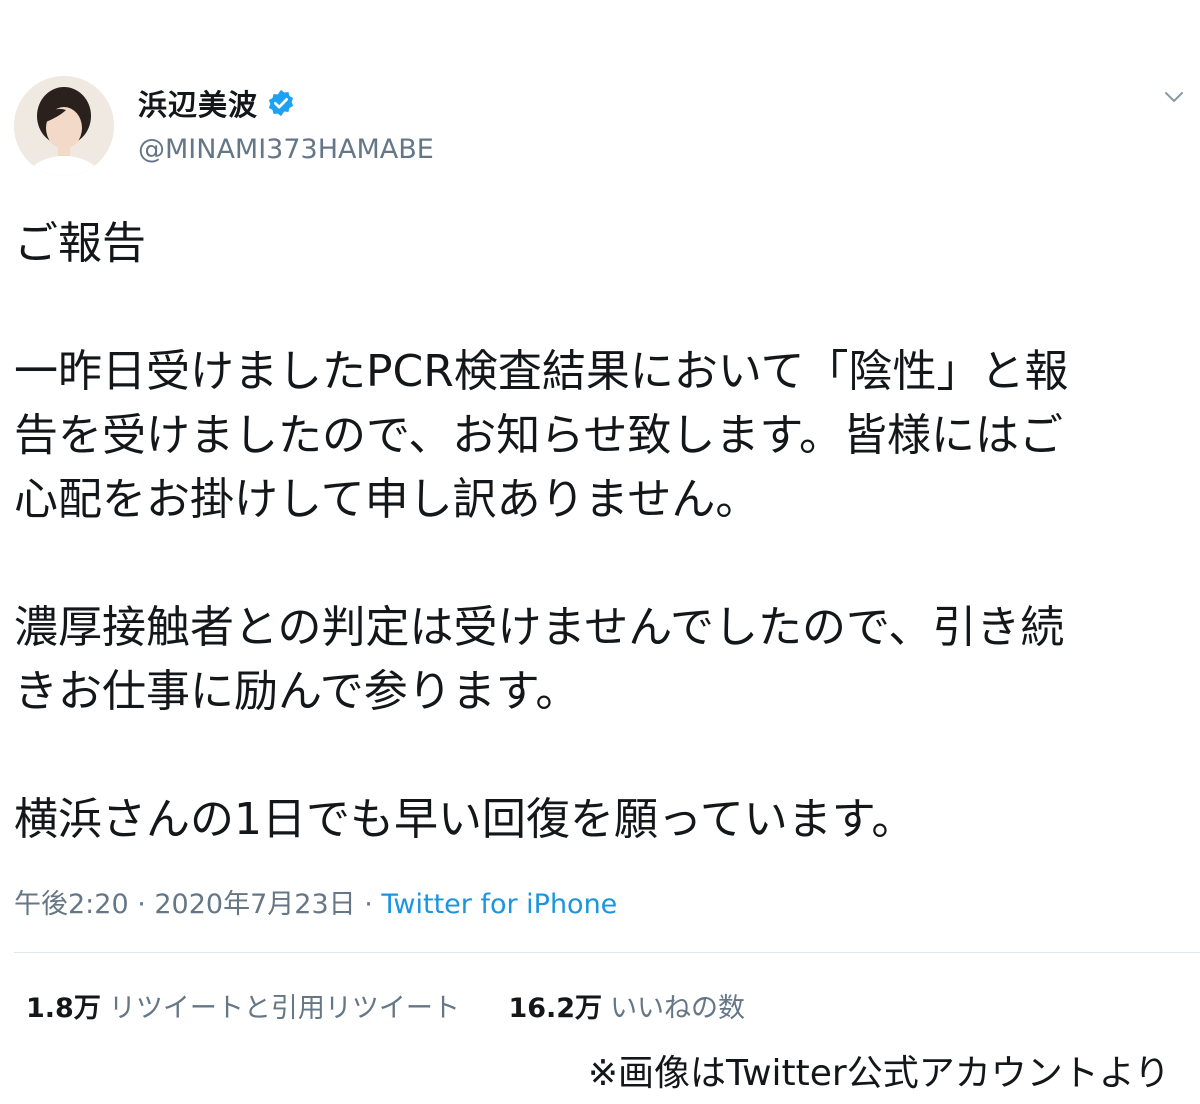 The height and width of the screenshot is (1104, 1200). Describe the element at coordinates (1174, 97) in the screenshot. I see `chevron-down-icon` at that location.